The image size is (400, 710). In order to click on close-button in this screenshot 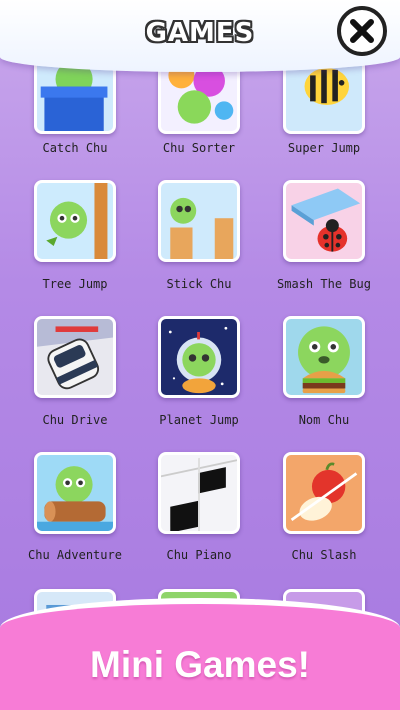, I will do `click(362, 31)`.